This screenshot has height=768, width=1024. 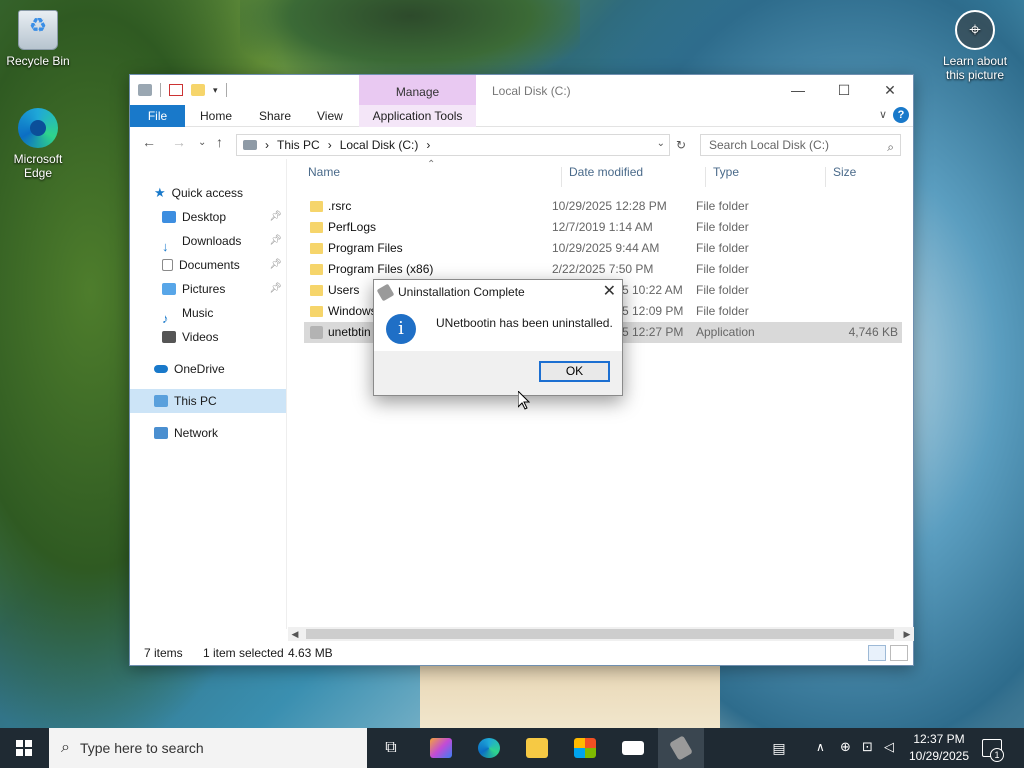 I want to click on breadcrumb-this-pc: This PC, so click(x=298, y=145).